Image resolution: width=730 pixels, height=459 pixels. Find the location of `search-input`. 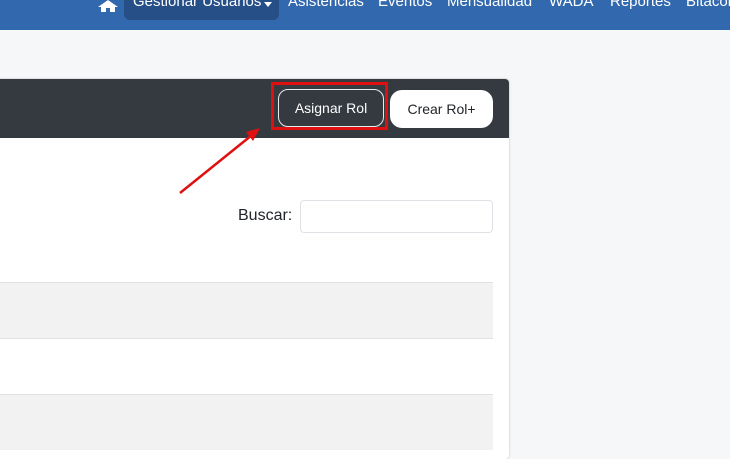

search-input is located at coordinates (396, 216).